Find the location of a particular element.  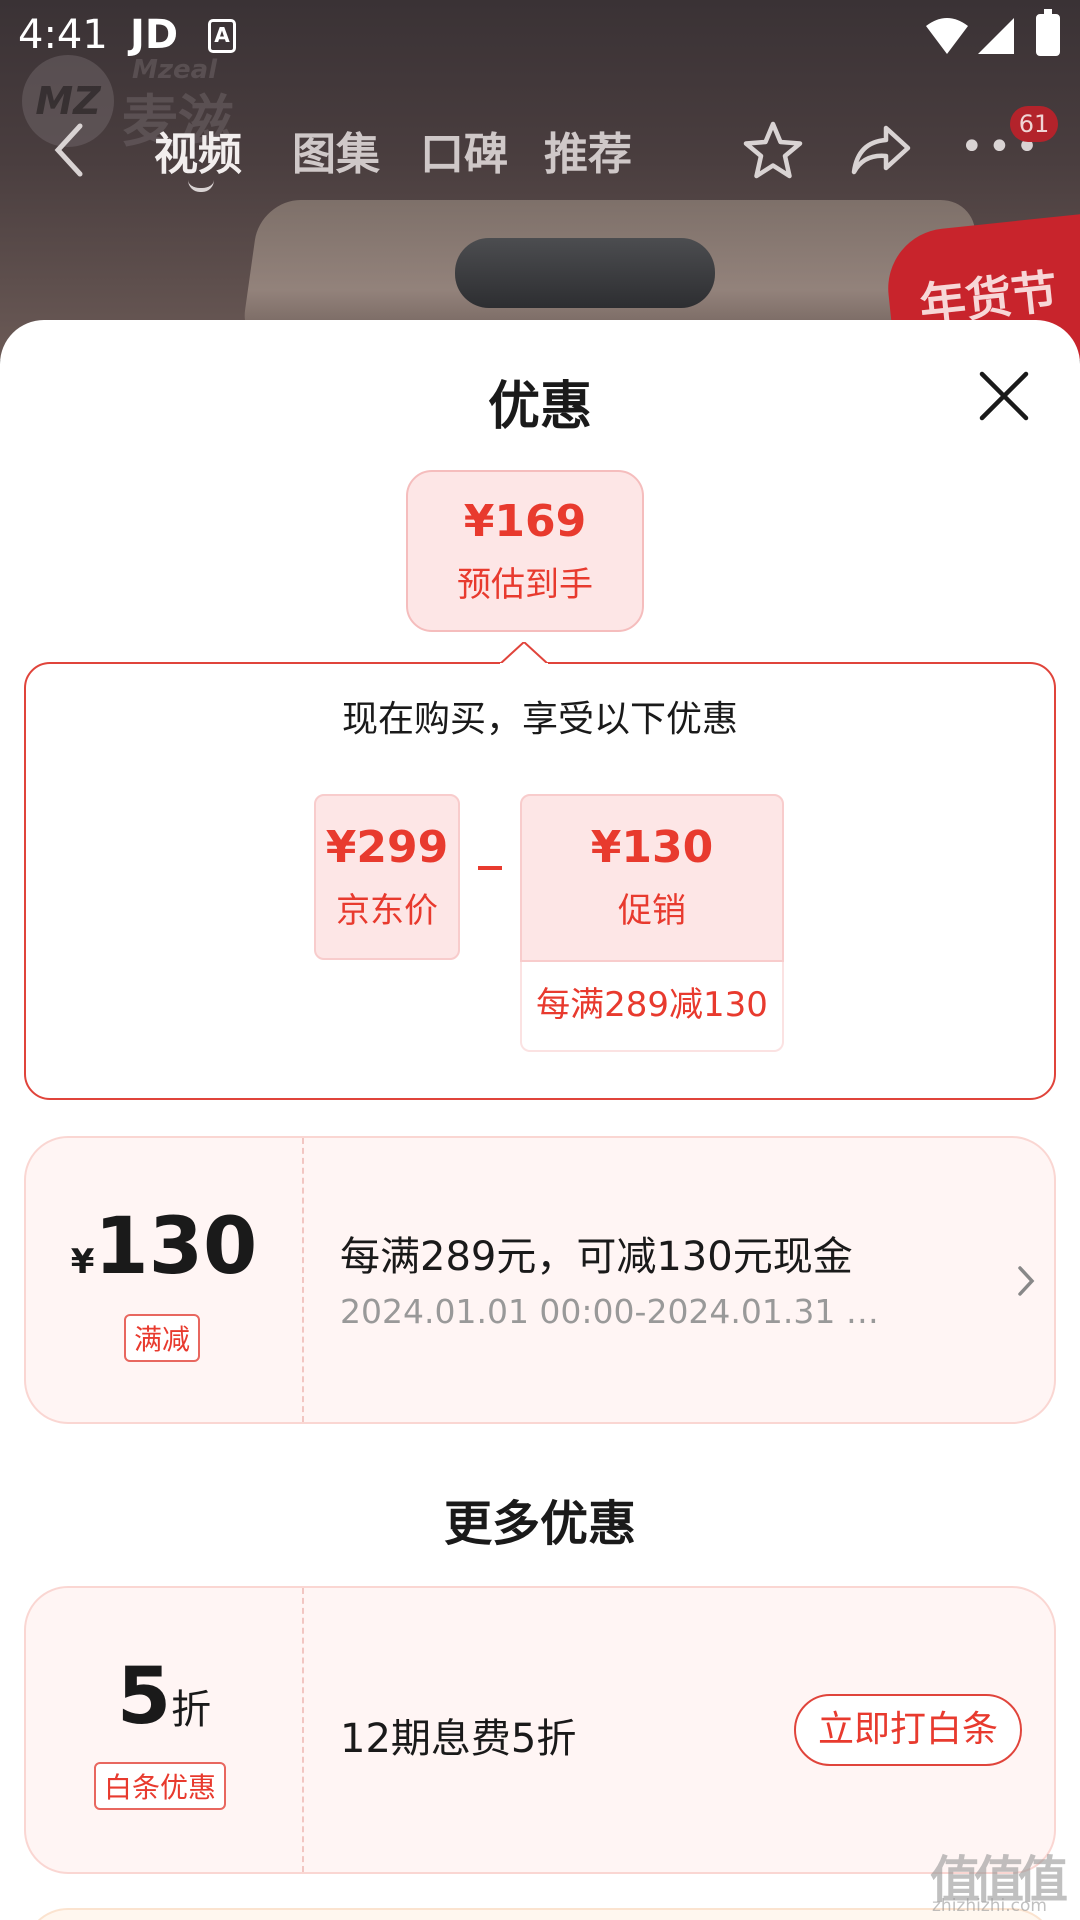

minus-sign is located at coordinates (490, 868).